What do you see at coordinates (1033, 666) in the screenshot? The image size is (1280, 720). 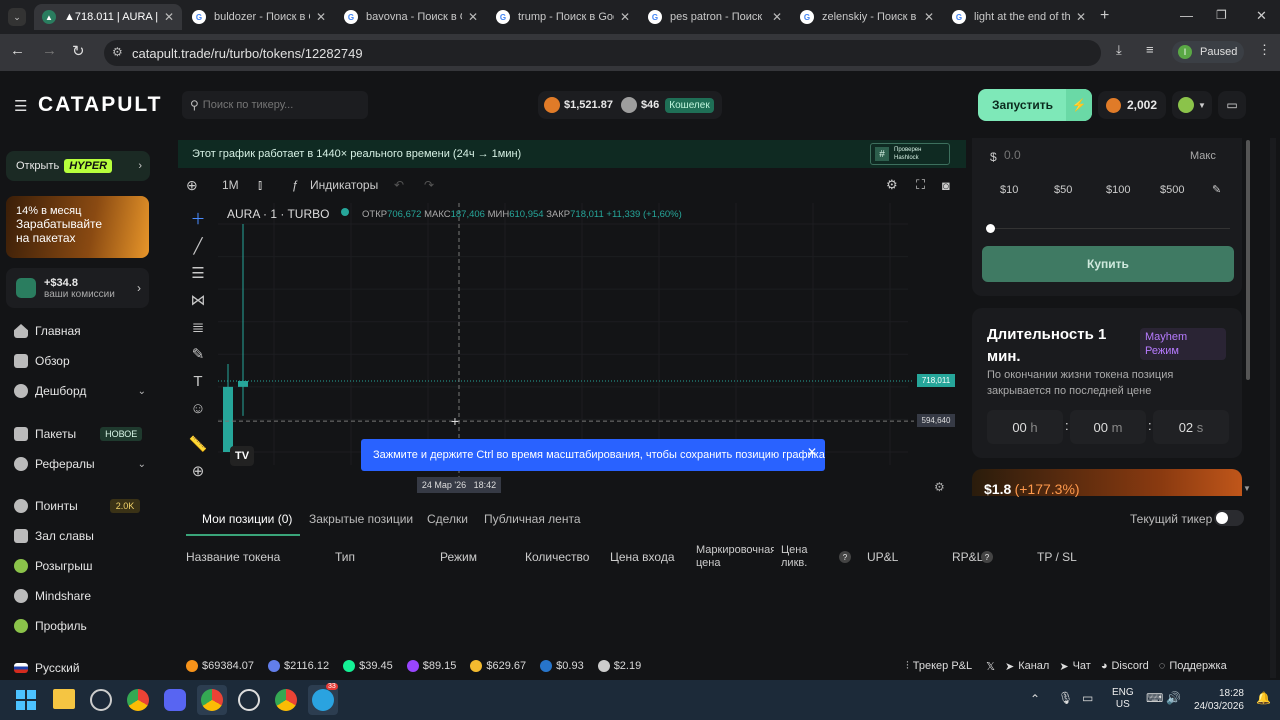 I see `channel-link: Канал` at bounding box center [1033, 666].